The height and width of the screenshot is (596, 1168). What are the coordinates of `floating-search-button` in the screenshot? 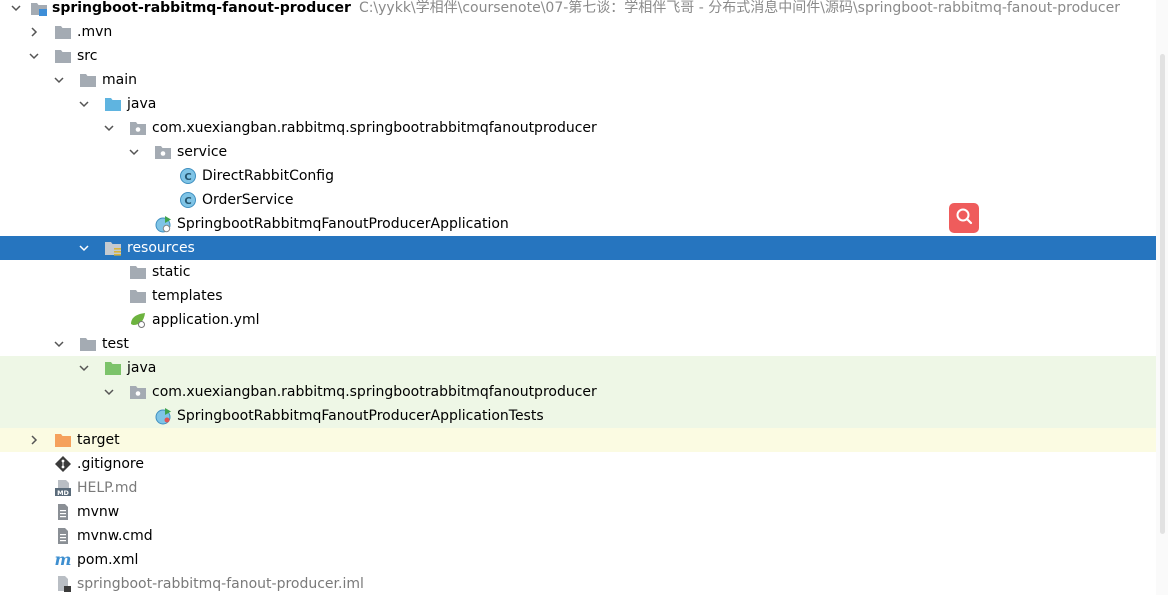 It's located at (964, 218).